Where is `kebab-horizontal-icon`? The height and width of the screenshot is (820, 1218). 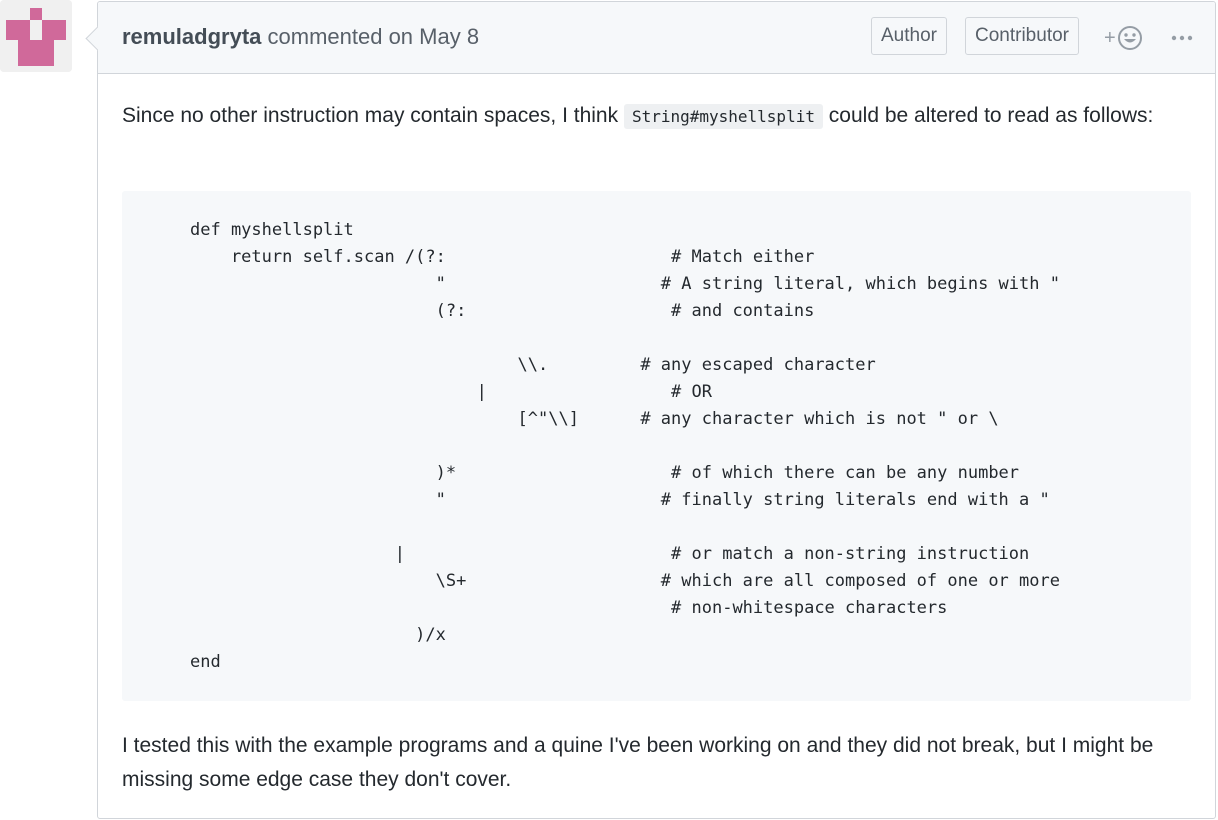
kebab-horizontal-icon is located at coordinates (1182, 38).